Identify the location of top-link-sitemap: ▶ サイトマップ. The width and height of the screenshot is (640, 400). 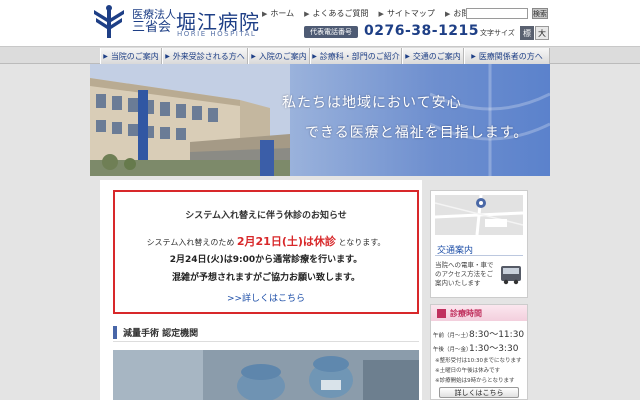
(407, 13).